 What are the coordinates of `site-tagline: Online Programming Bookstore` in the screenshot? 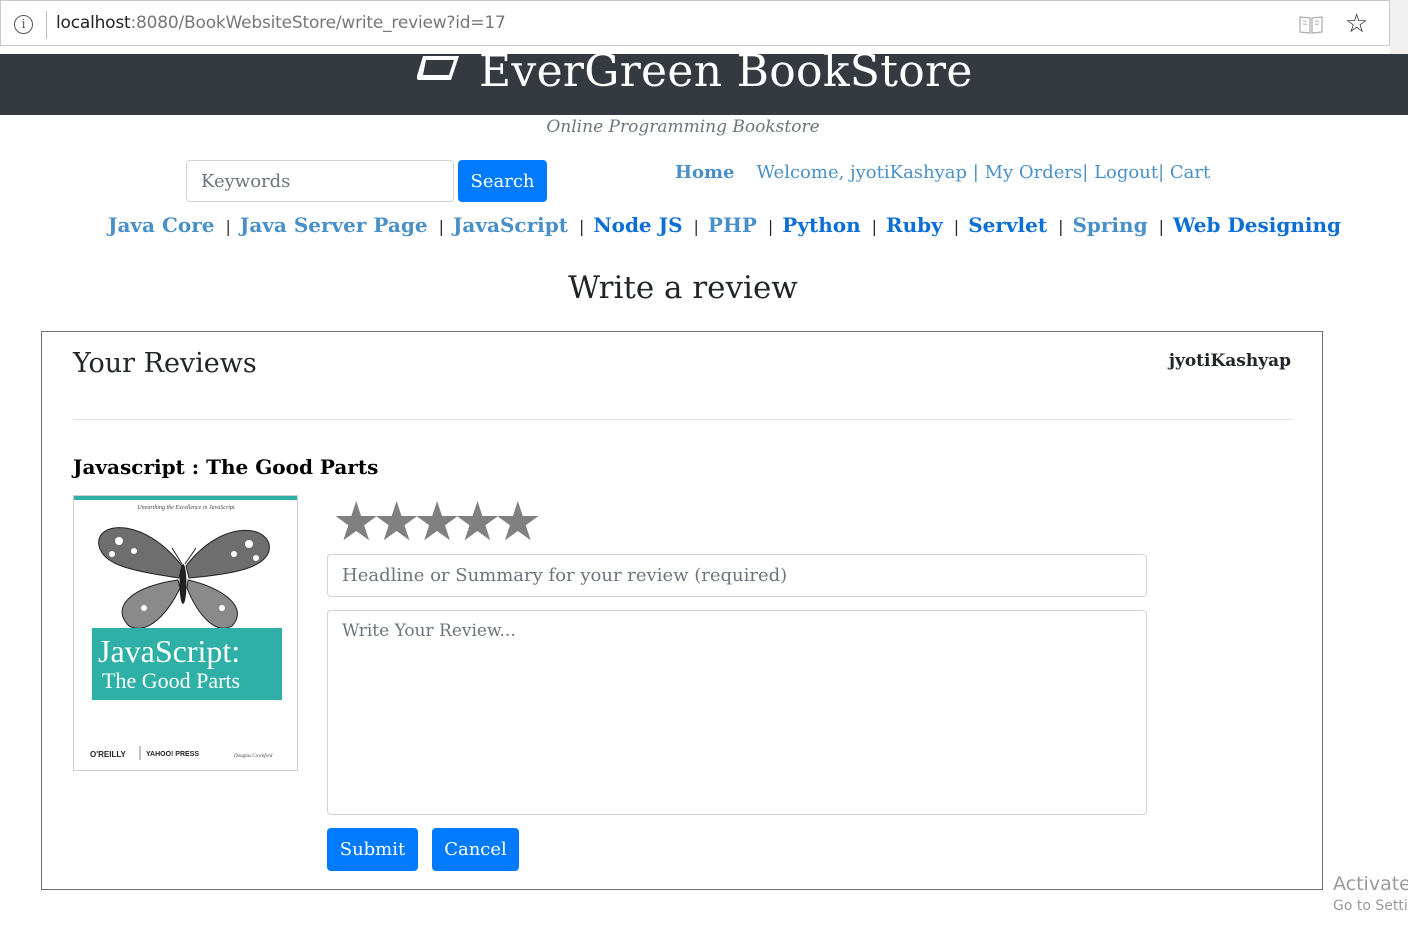 It's located at (683, 127).